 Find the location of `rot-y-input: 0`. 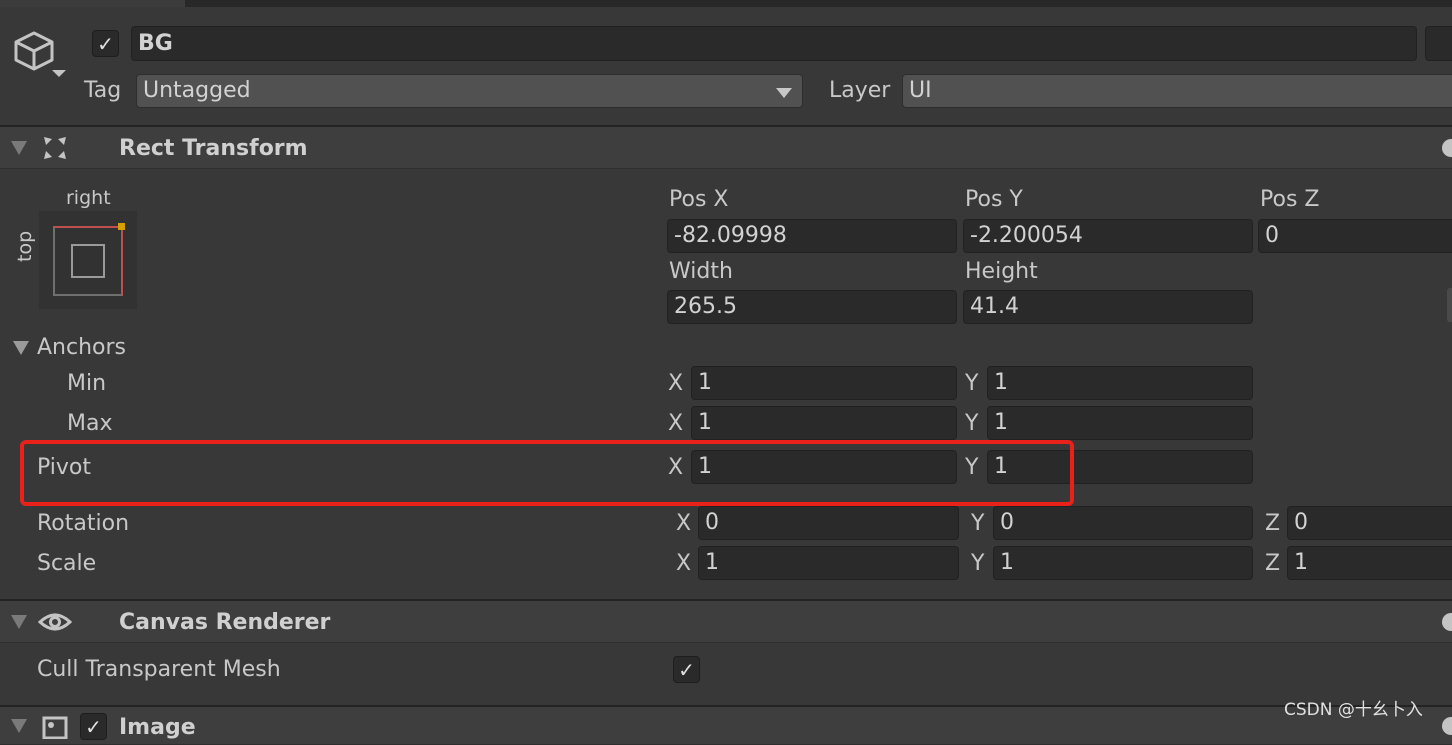

rot-y-input: 0 is located at coordinates (1123, 523).